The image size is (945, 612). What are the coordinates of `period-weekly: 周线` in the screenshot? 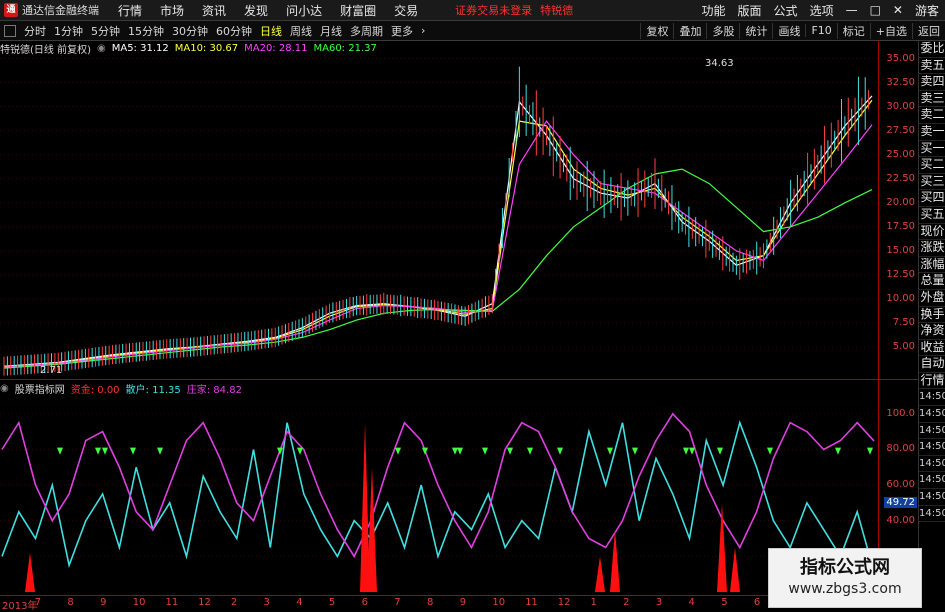 It's located at (301, 31).